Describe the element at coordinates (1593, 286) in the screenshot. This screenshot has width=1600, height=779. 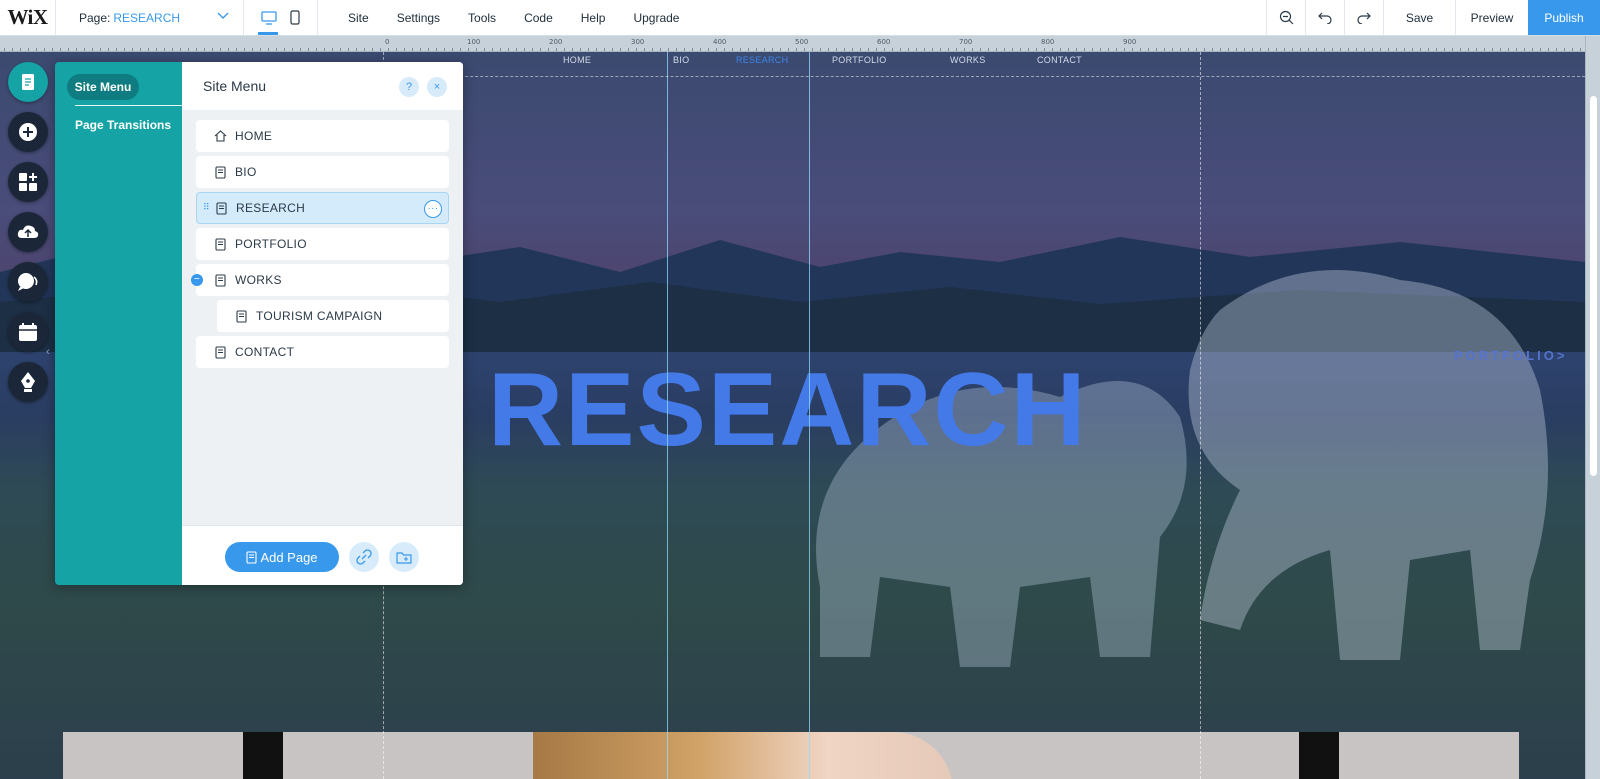
I see `scrollbar-thumb` at that location.